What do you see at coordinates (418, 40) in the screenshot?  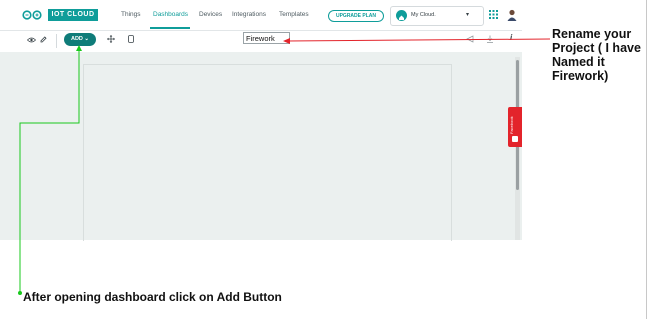 I see `red-annotation-line` at bounding box center [418, 40].